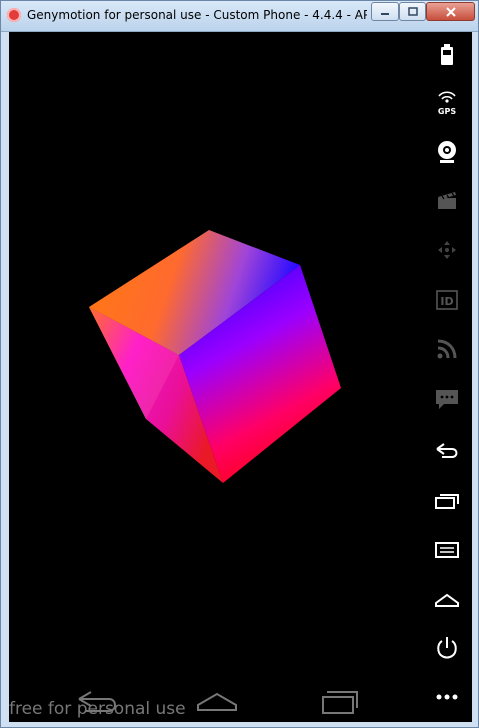 The width and height of the screenshot is (479, 728). I want to click on sms-icon, so click(447, 399).